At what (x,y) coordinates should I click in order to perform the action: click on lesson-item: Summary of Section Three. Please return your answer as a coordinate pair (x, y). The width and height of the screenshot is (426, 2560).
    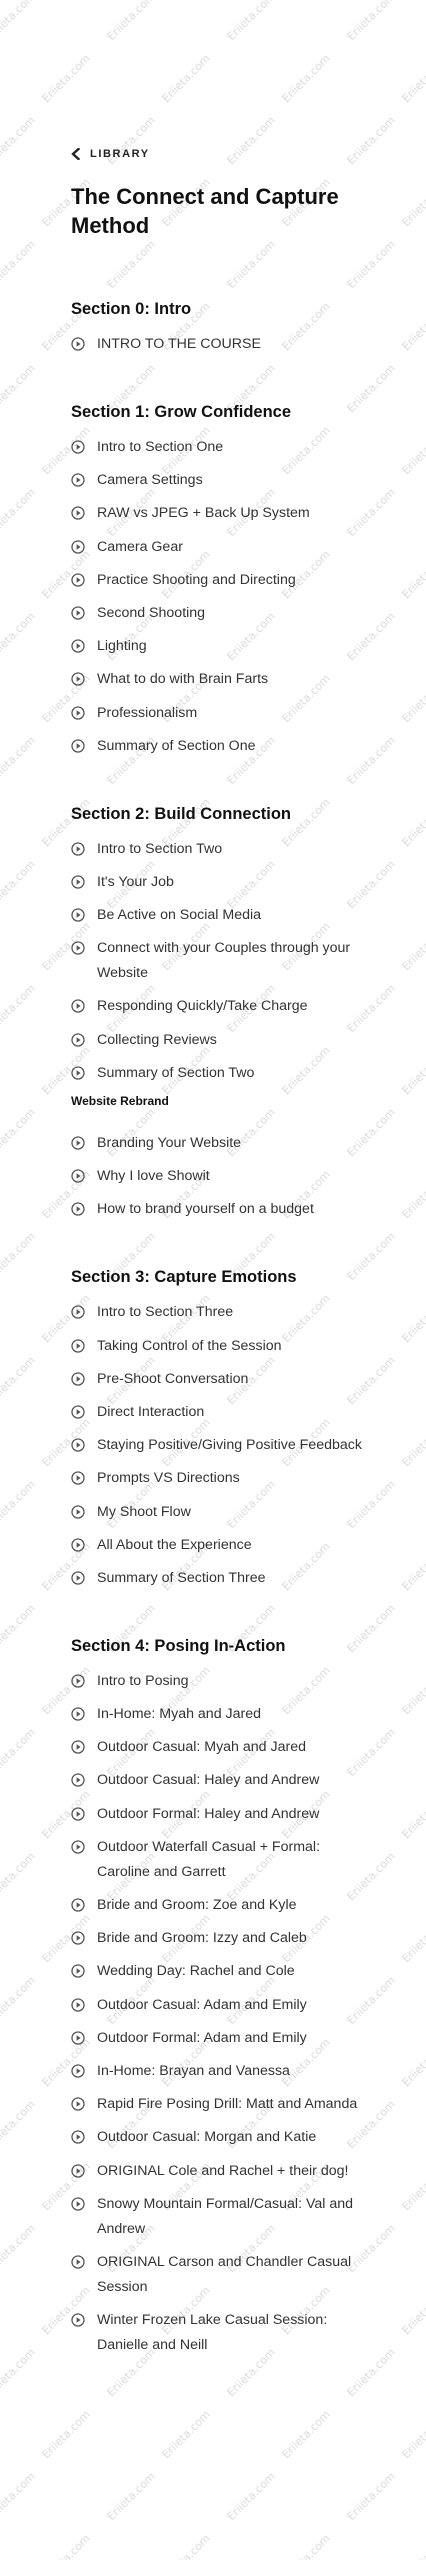
    Looking at the image, I should click on (221, 1578).